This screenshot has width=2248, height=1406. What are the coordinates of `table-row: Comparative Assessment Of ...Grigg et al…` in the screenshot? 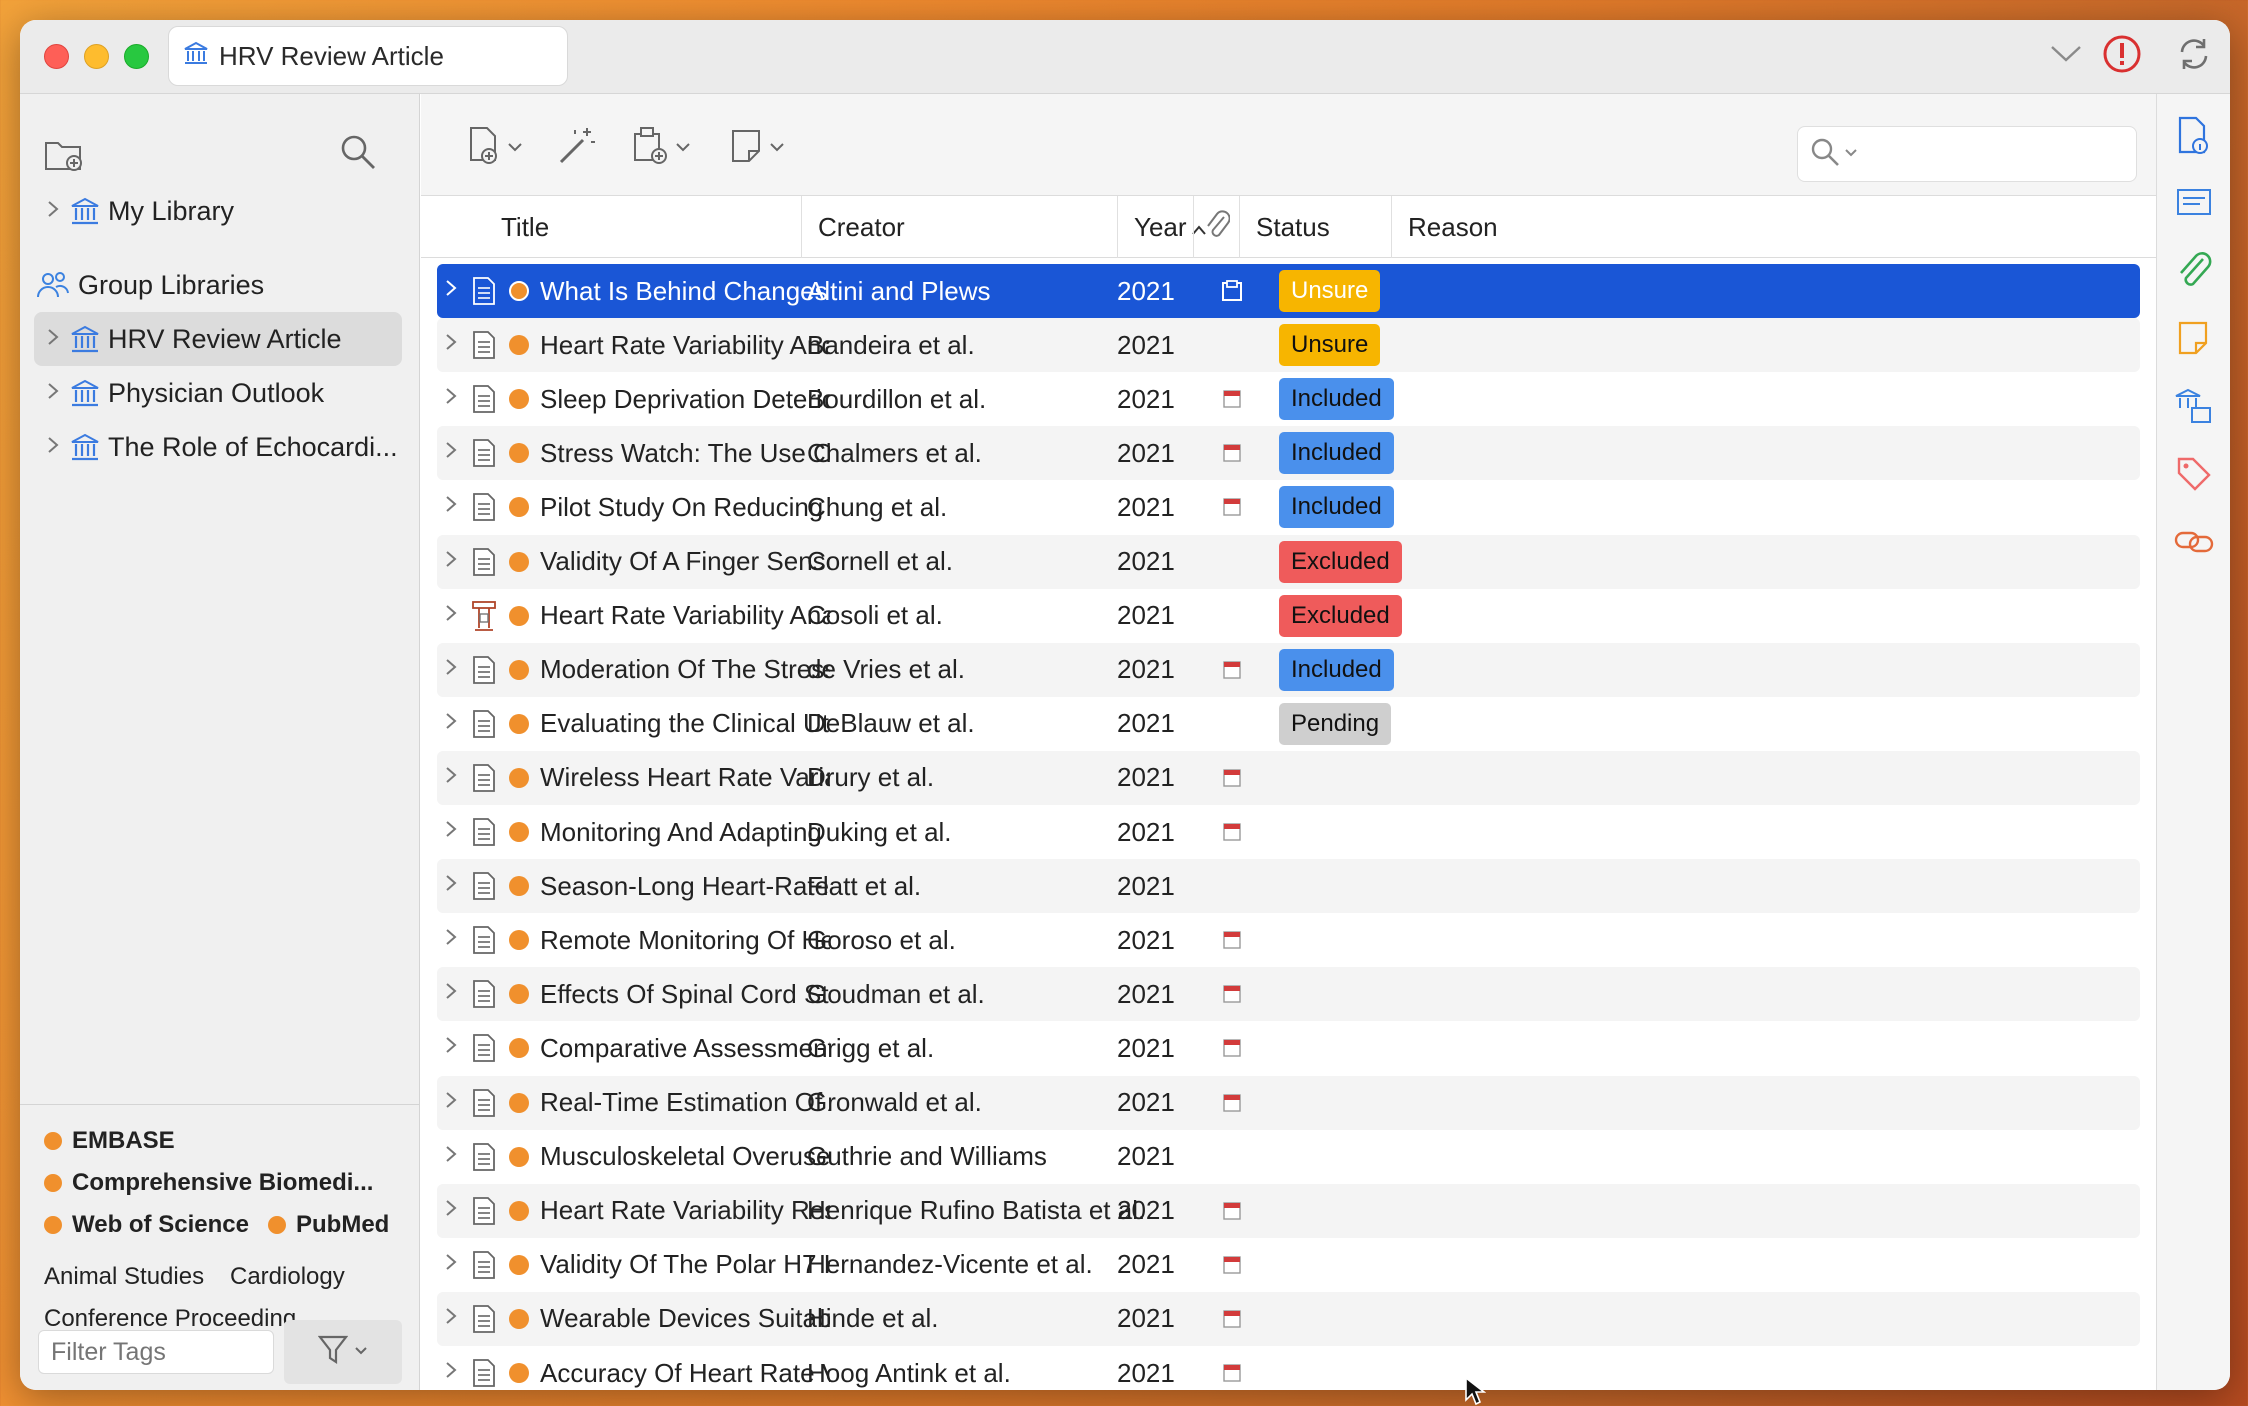 It's located at (1288, 1048).